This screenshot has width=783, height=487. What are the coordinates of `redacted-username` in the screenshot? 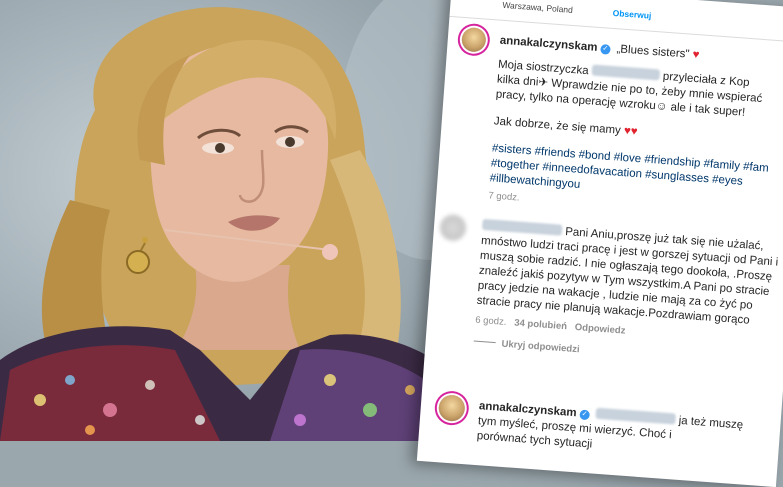 It's located at (522, 227).